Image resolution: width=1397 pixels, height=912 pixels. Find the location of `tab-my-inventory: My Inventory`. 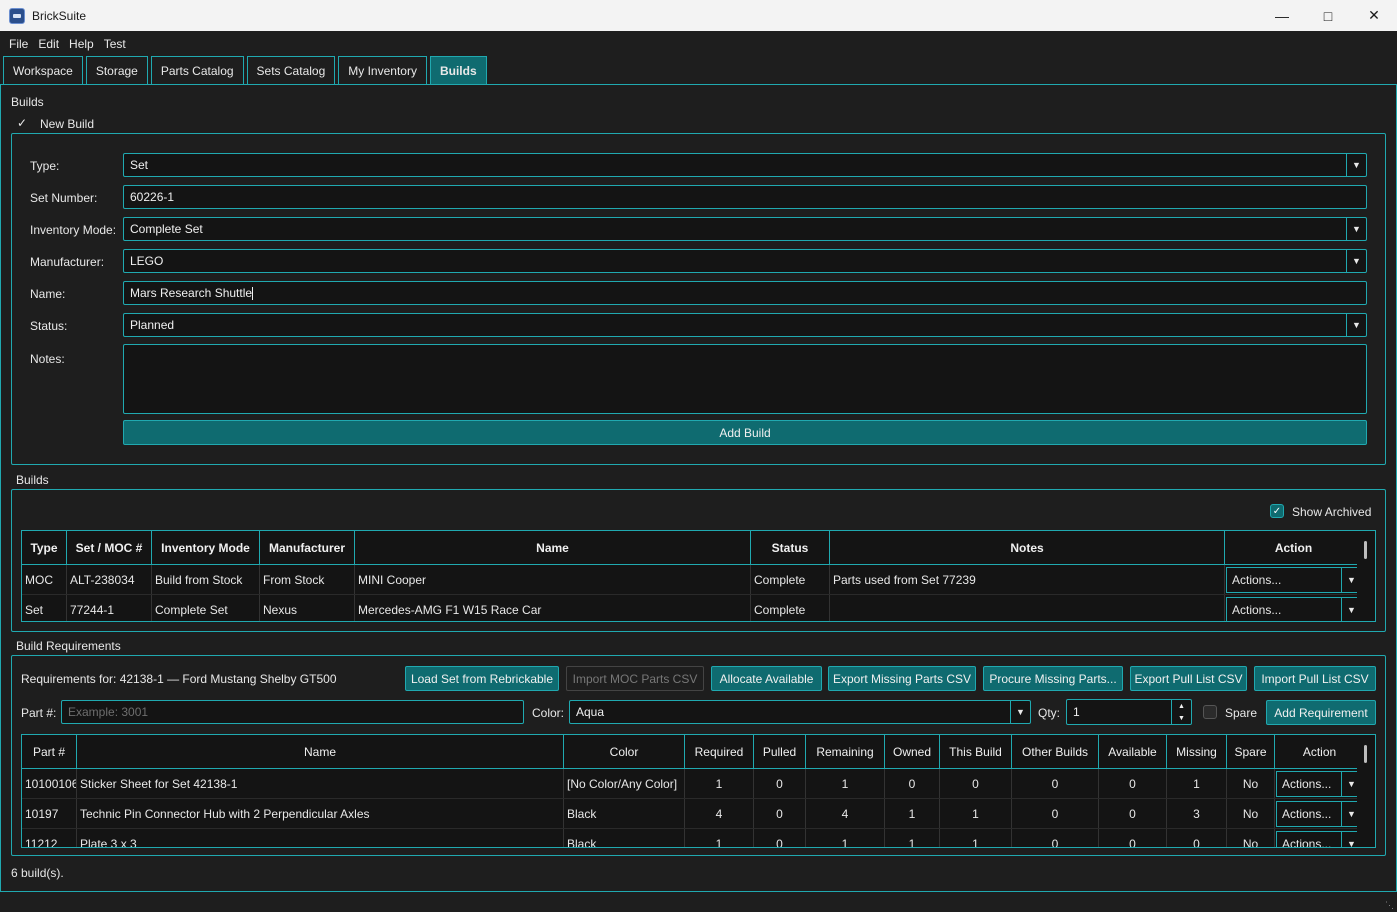

tab-my-inventory: My Inventory is located at coordinates (382, 70).